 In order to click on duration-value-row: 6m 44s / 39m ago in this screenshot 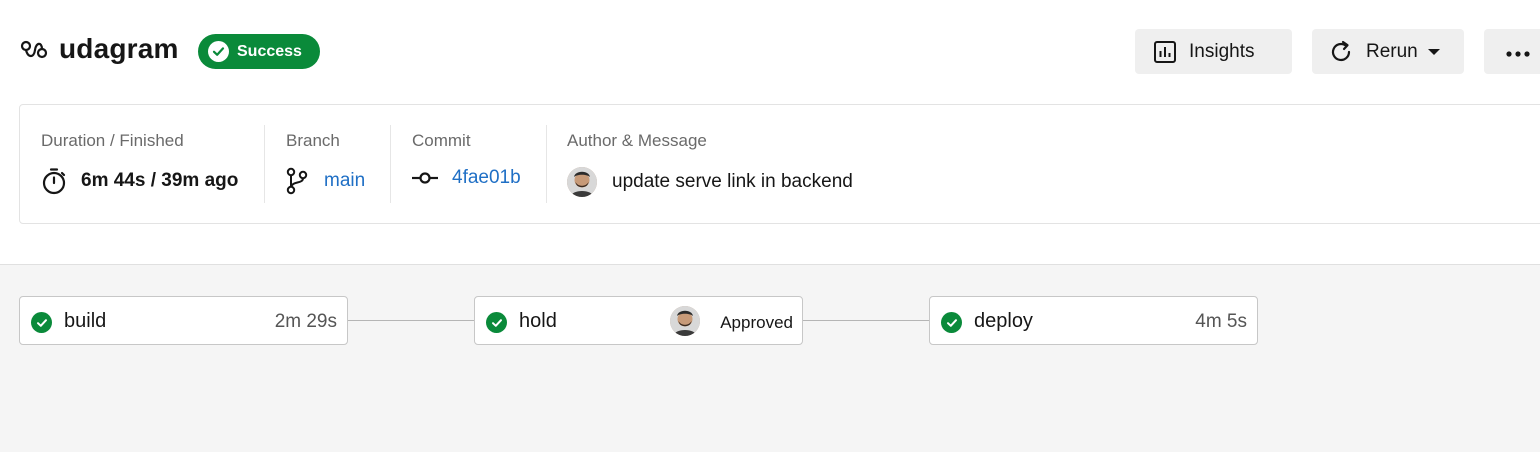, I will do `click(139, 181)`.